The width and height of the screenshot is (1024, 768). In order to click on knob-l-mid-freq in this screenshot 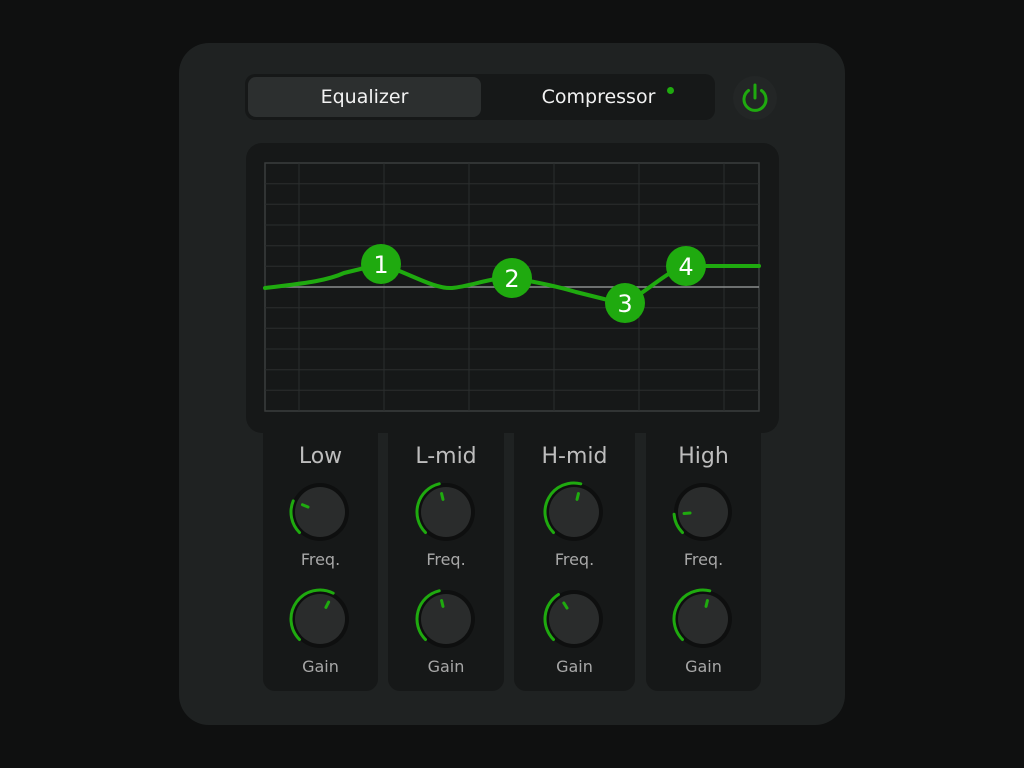, I will do `click(446, 512)`.